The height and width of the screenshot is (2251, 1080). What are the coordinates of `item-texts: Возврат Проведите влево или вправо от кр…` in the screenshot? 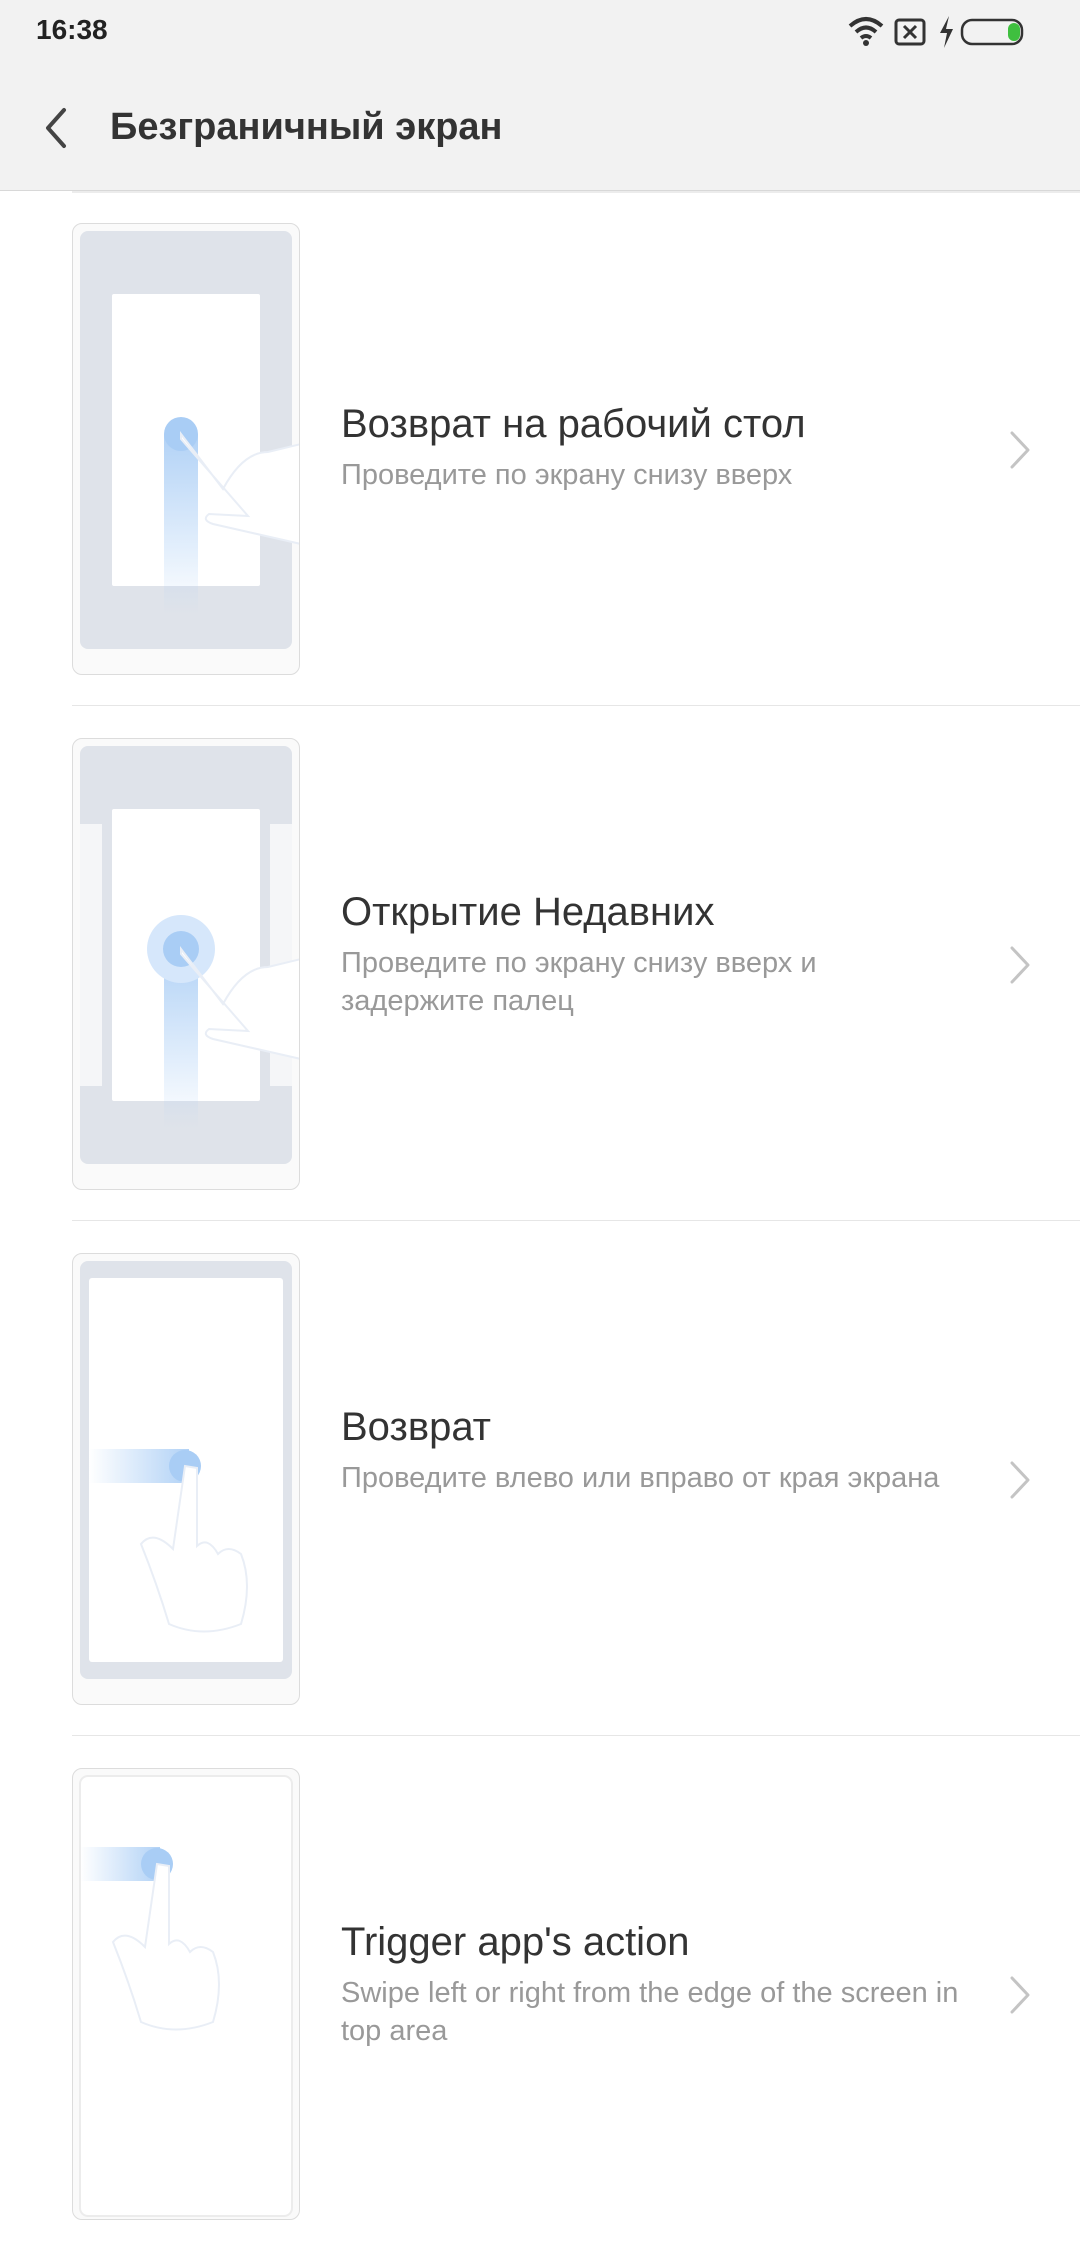 It's located at (651, 1450).